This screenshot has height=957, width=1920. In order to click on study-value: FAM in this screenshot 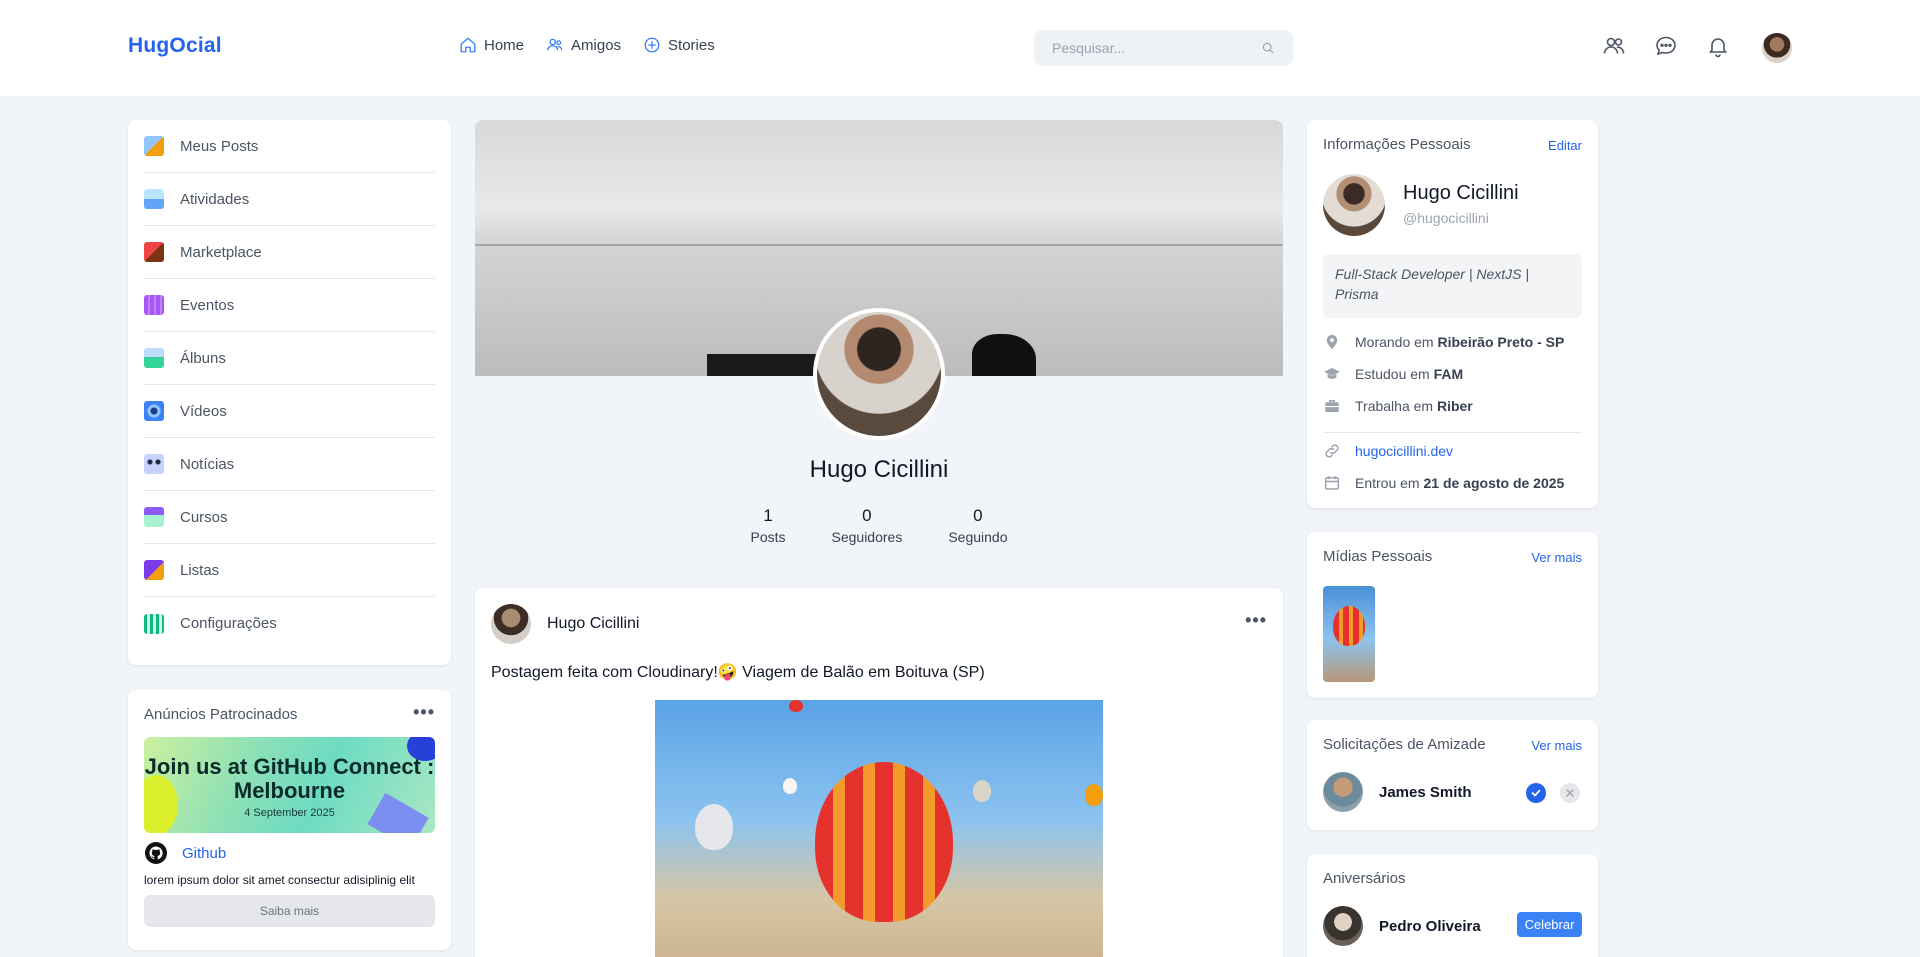, I will do `click(1448, 374)`.